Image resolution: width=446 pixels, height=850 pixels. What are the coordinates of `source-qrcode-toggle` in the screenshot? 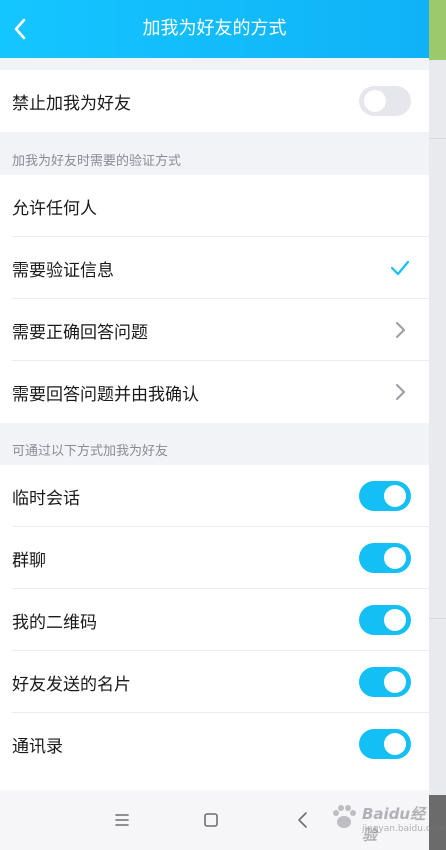 It's located at (385, 620).